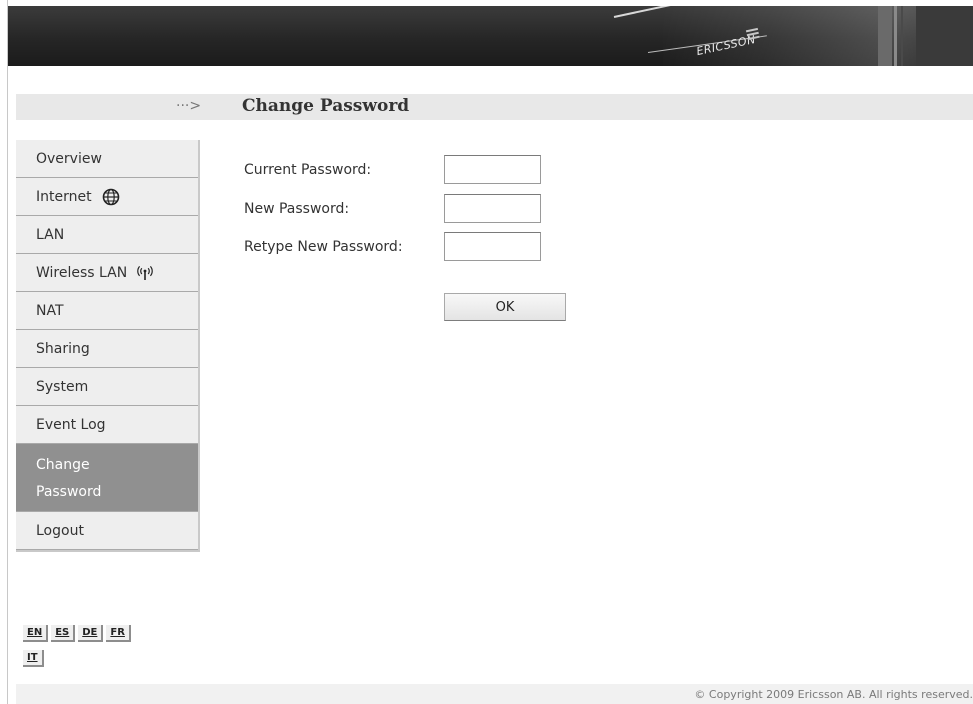  What do you see at coordinates (323, 247) in the screenshot?
I see `retype-password-label: Retype New Password:` at bounding box center [323, 247].